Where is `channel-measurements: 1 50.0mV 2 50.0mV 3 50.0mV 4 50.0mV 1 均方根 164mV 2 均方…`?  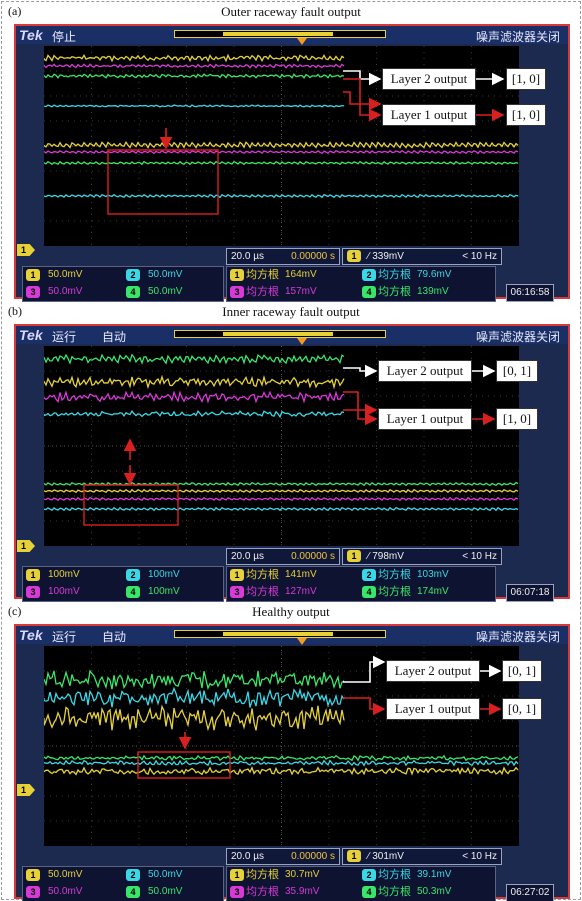
channel-measurements: 1 50.0mV 2 50.0mV 3 50.0mV 4 50.0mV 1 均方根 164mV 2 均方… is located at coordinates (292, 284).